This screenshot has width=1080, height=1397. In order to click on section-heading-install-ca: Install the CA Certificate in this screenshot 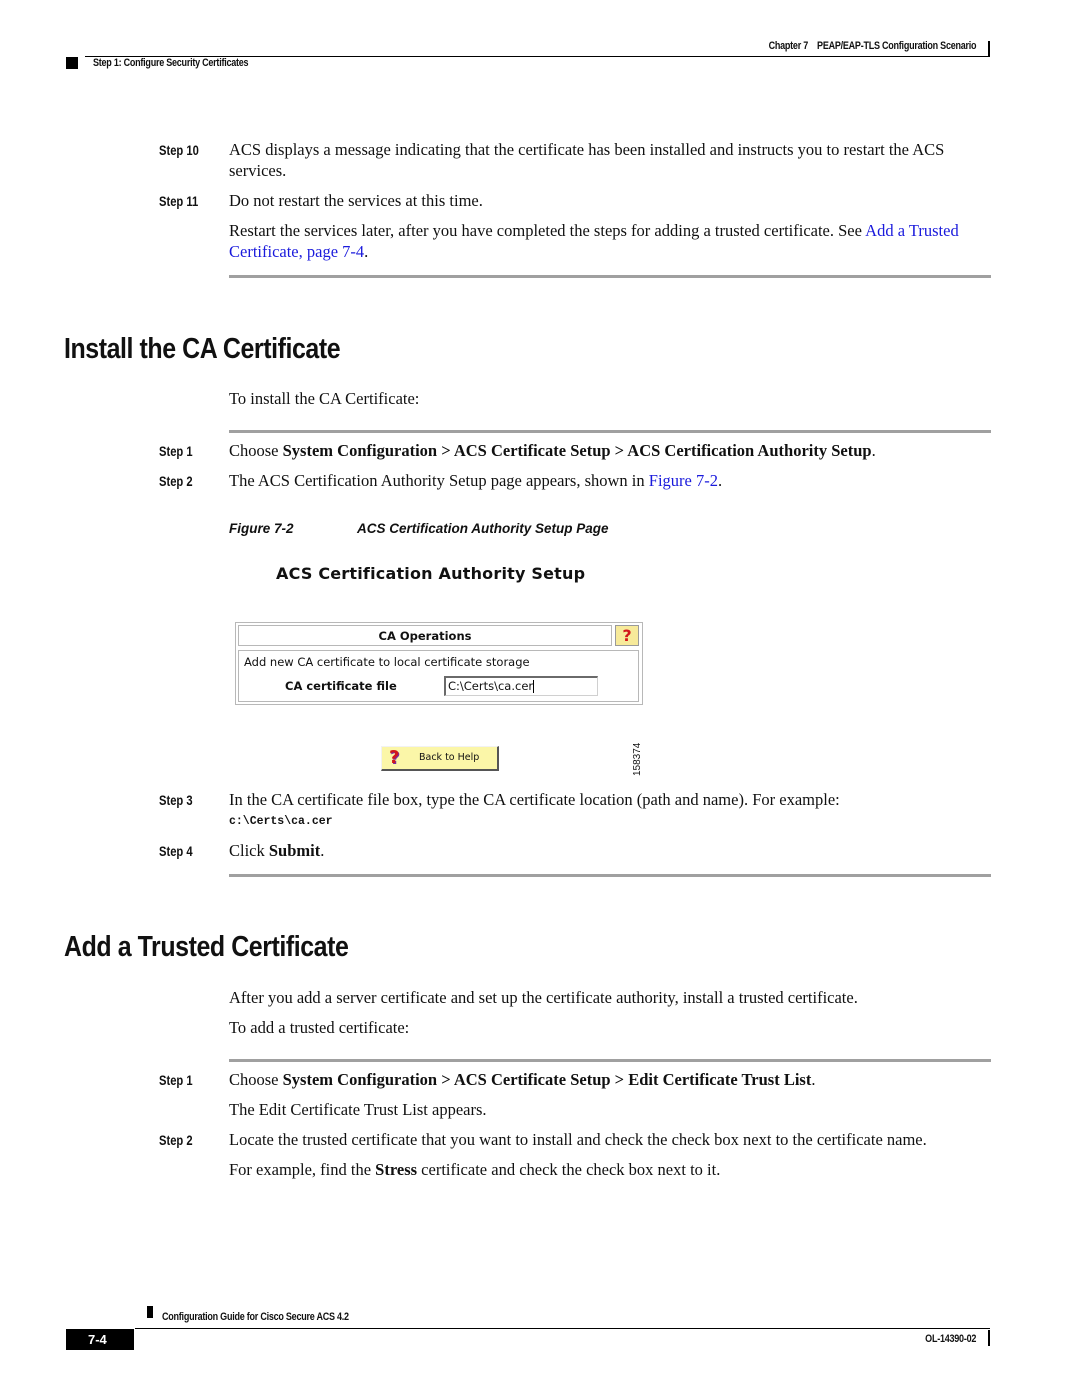, I will do `click(202, 349)`.